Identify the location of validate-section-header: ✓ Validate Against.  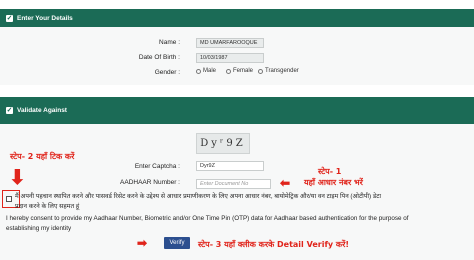
(237, 110).